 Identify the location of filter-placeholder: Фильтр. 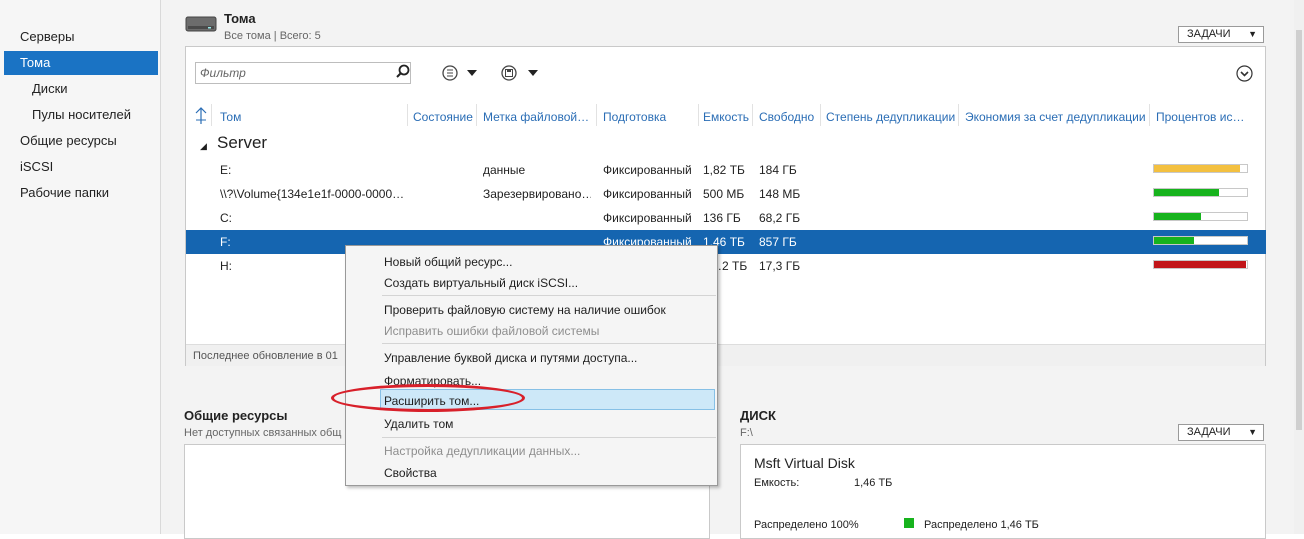
(223, 73).